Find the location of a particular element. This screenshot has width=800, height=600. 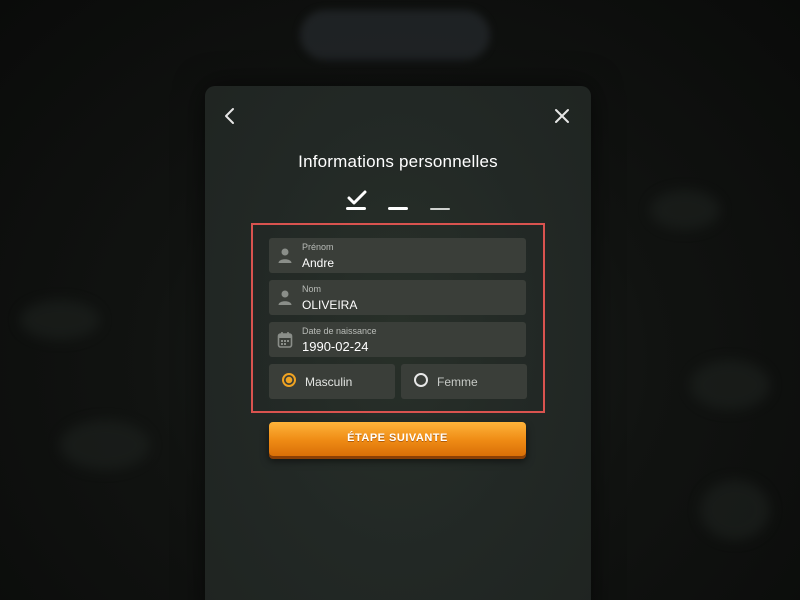

close-icon is located at coordinates (562, 116).